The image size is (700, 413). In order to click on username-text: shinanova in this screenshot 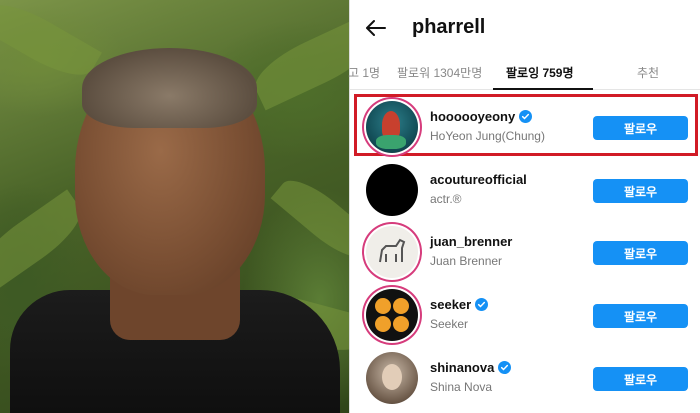, I will do `click(462, 367)`.